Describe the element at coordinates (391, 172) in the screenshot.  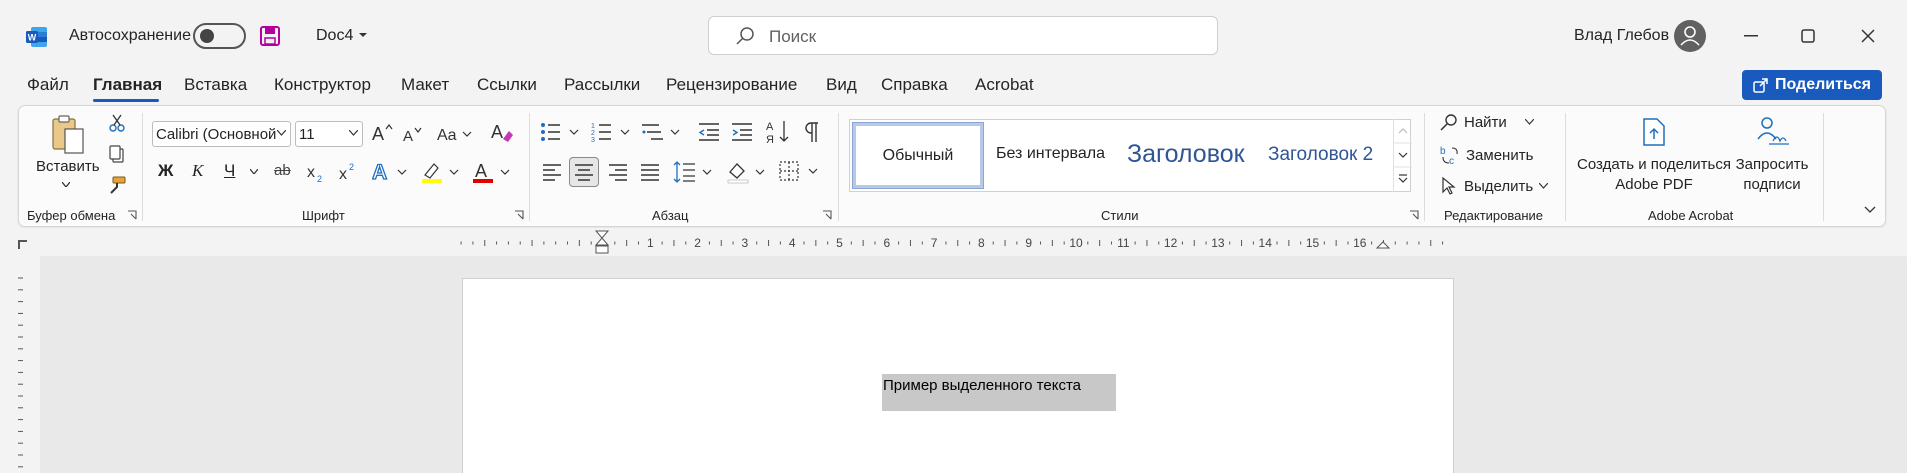
I see `text-effects-icon: A` at that location.